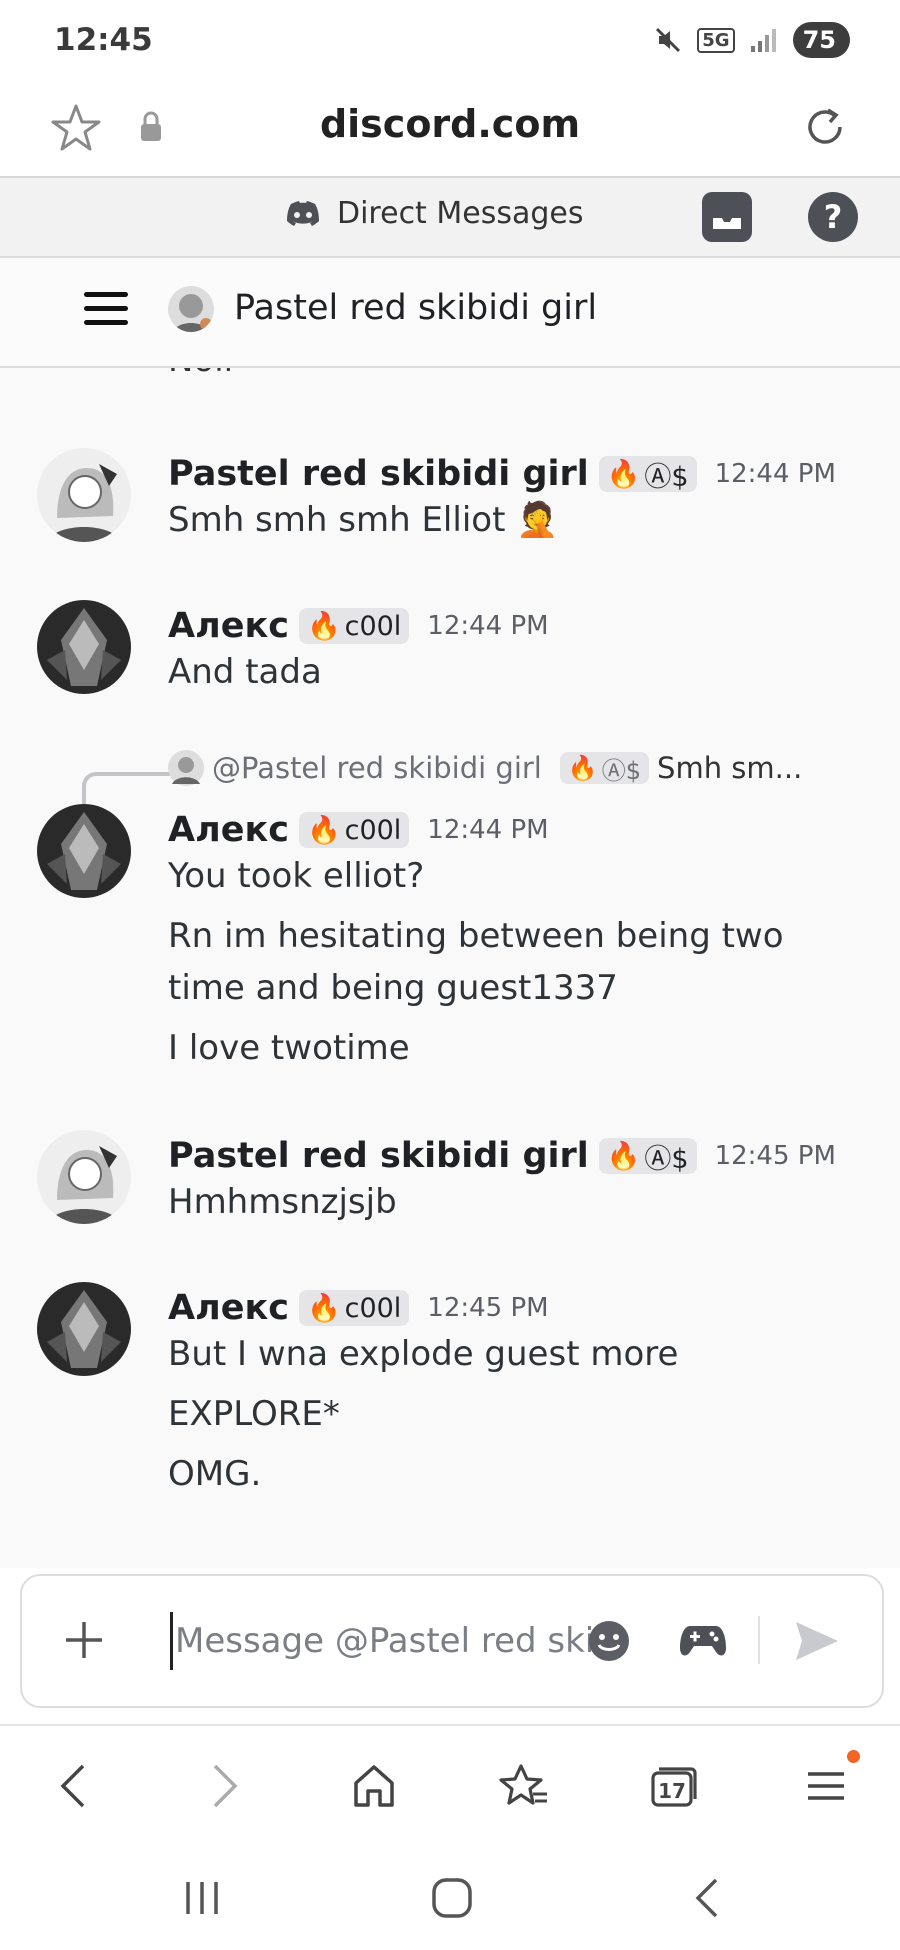 The height and width of the screenshot is (1950, 900). Describe the element at coordinates (763, 40) in the screenshot. I see `signal-icon` at that location.